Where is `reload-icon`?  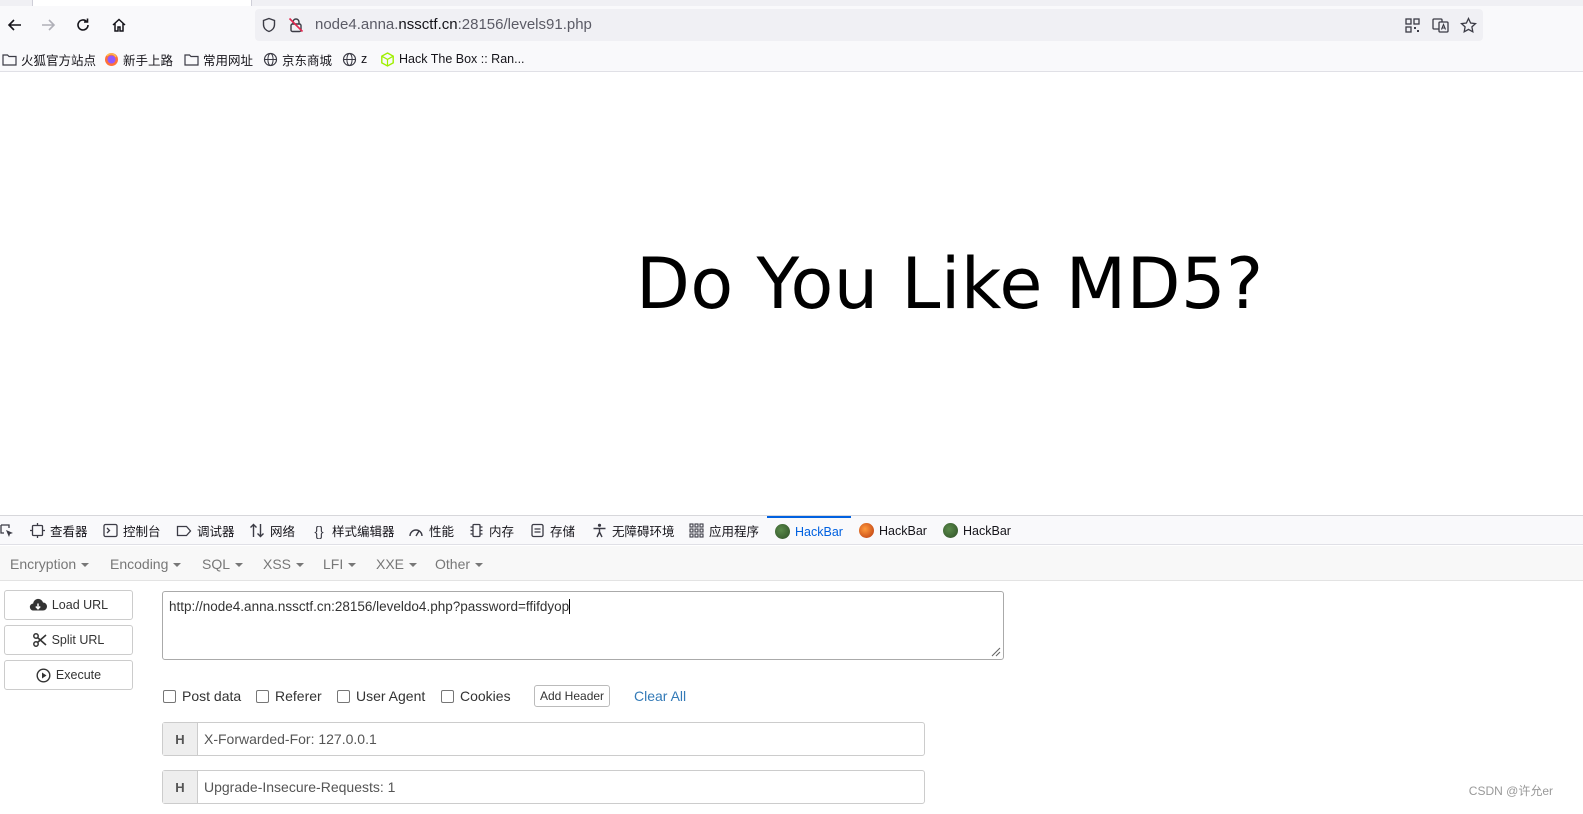
reload-icon is located at coordinates (83, 24).